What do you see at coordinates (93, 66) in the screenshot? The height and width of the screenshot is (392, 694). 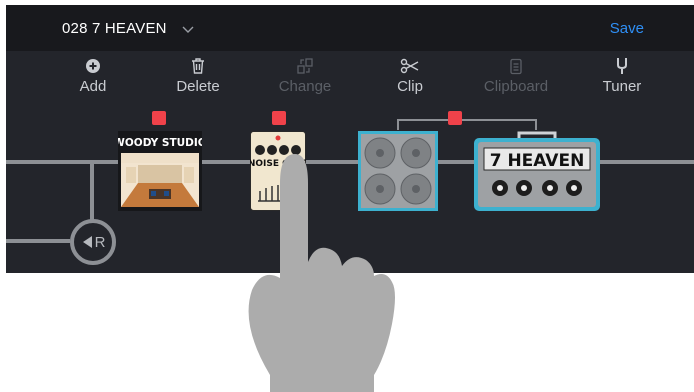 I see `add-icon` at bounding box center [93, 66].